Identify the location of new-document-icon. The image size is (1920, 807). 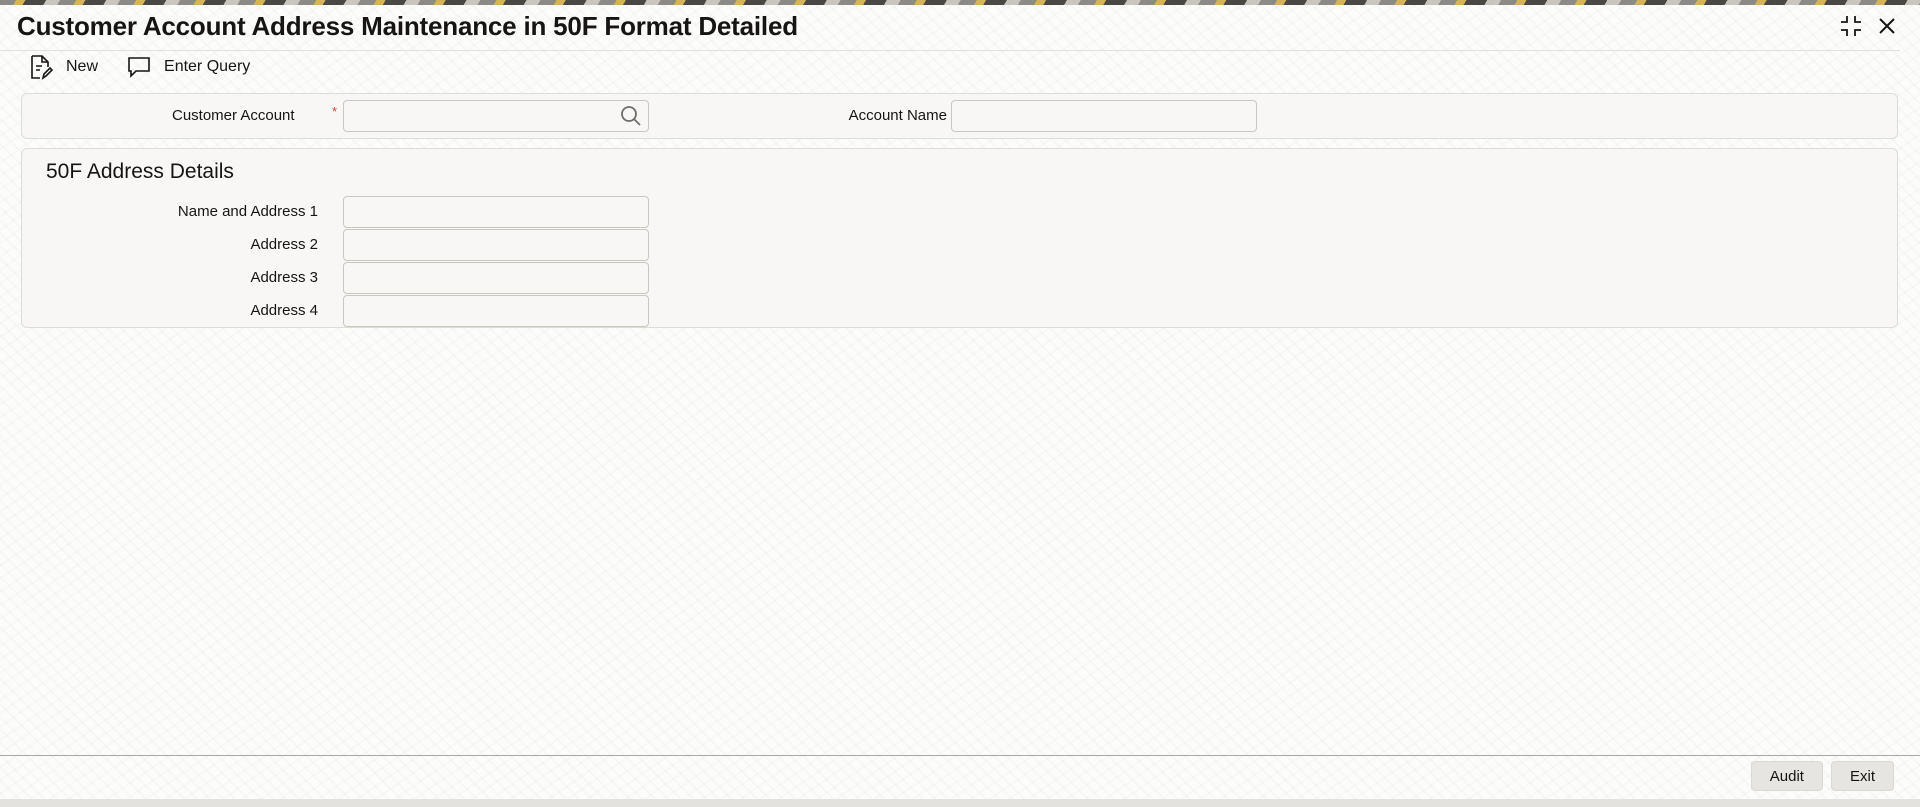
(41, 67).